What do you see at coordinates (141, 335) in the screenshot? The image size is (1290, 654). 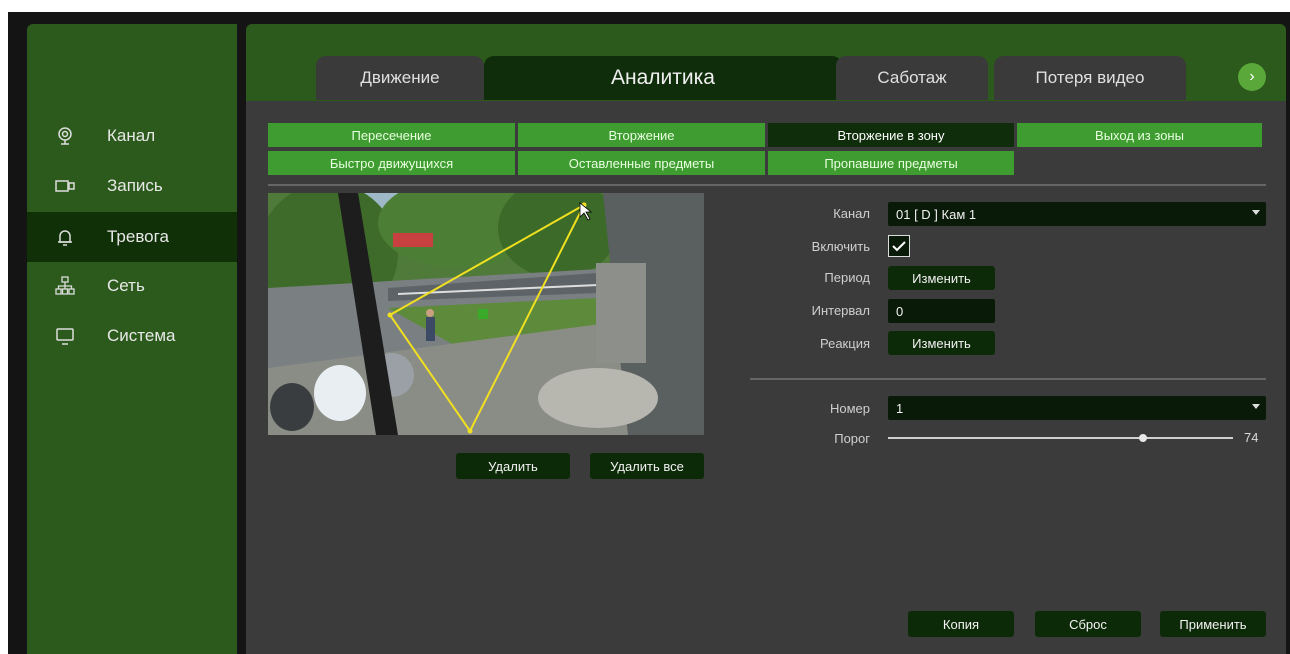 I see `sidebar-item-label: Система` at bounding box center [141, 335].